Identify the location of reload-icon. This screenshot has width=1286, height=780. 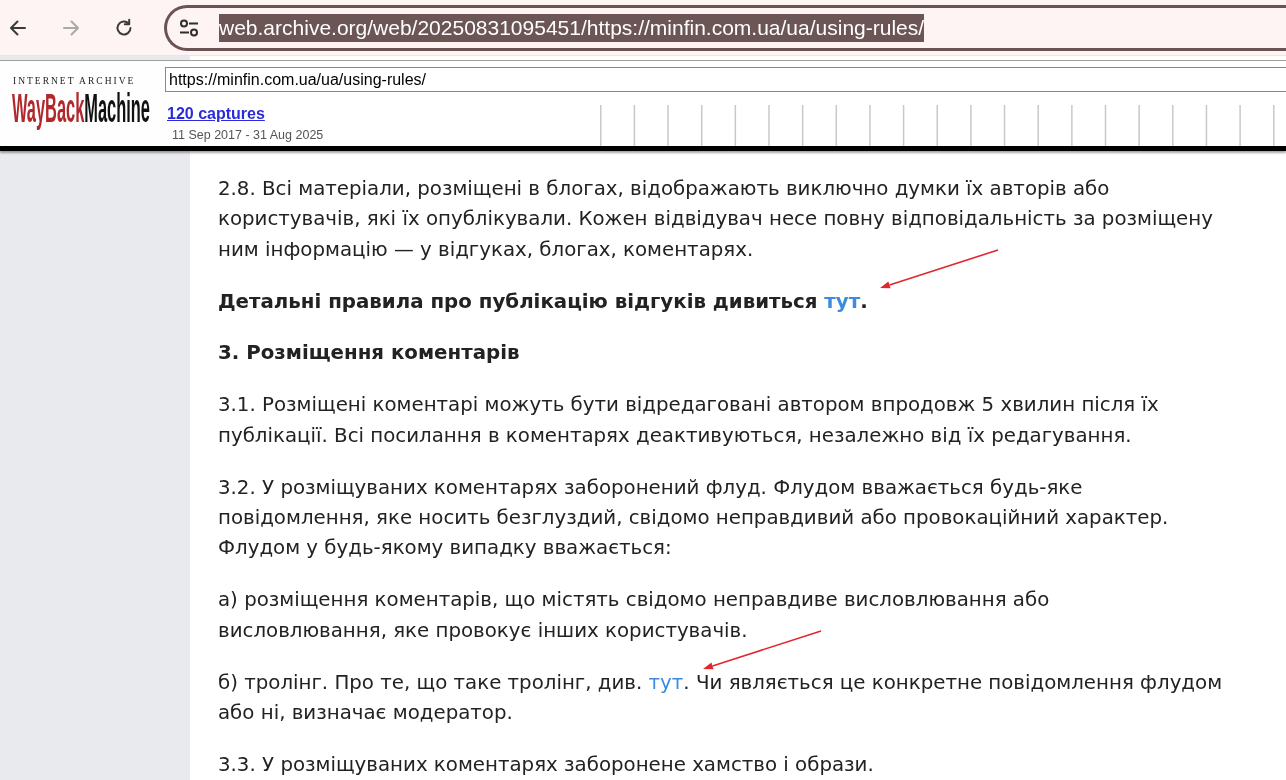
(124, 27).